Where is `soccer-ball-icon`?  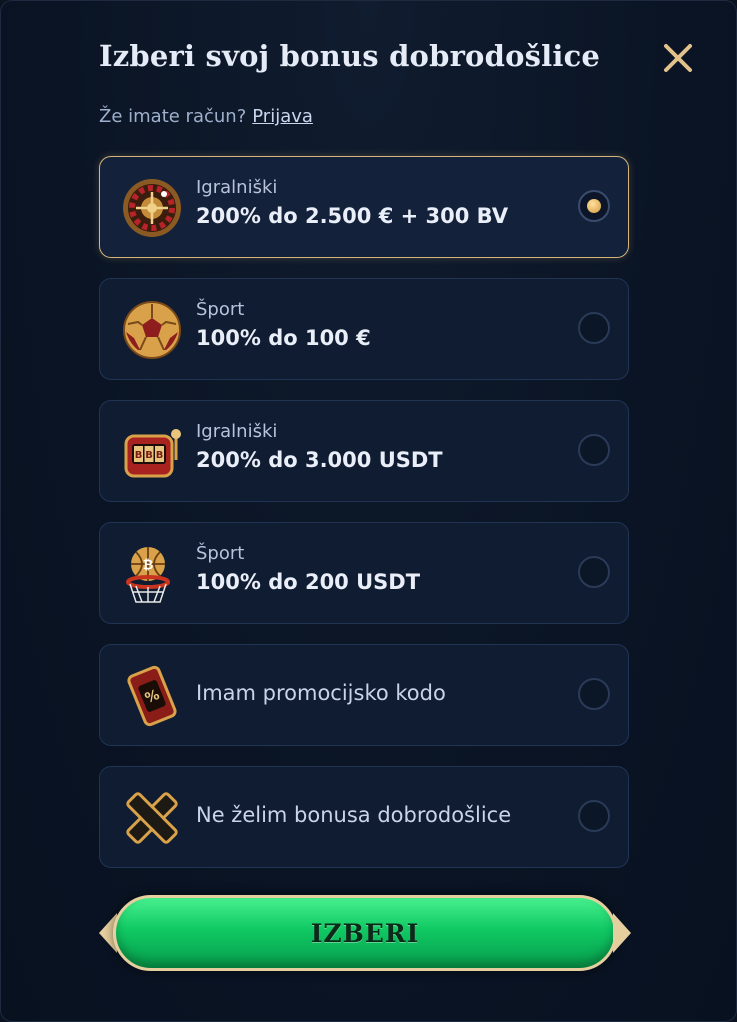
soccer-ball-icon is located at coordinates (152, 330).